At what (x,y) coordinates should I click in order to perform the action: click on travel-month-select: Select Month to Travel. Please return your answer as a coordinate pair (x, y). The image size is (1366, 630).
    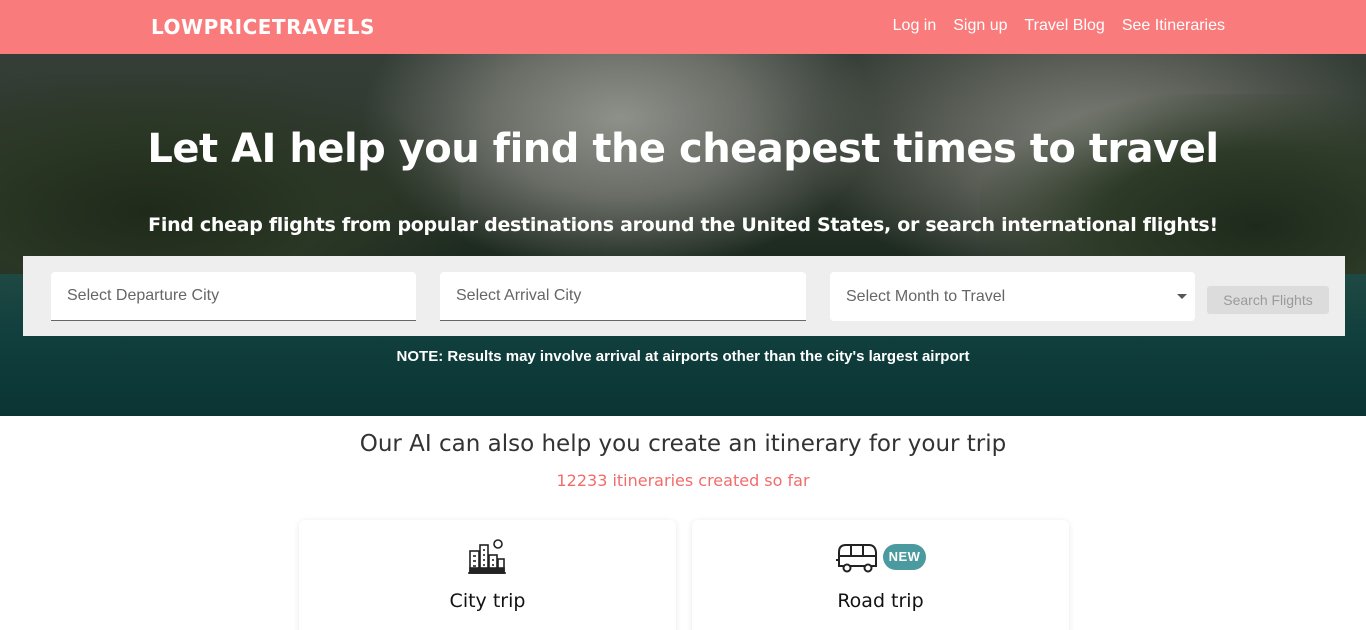
    Looking at the image, I should click on (1012, 296).